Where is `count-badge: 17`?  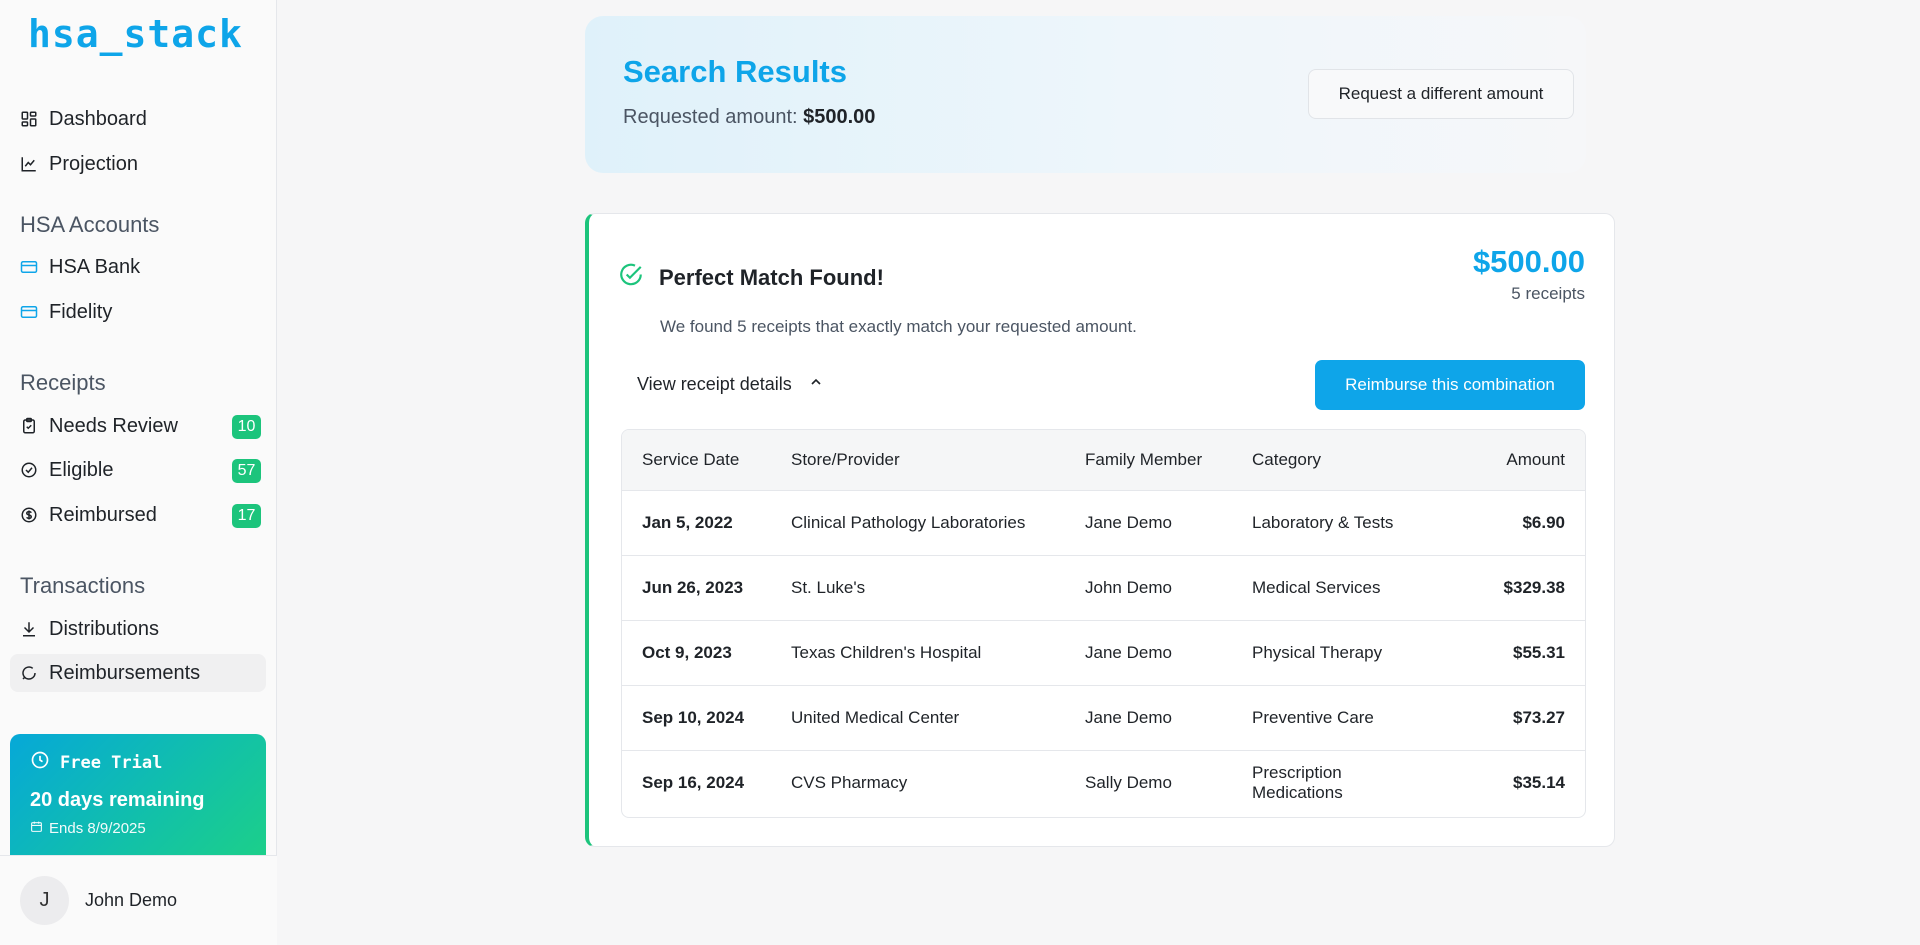 count-badge: 17 is located at coordinates (246, 516).